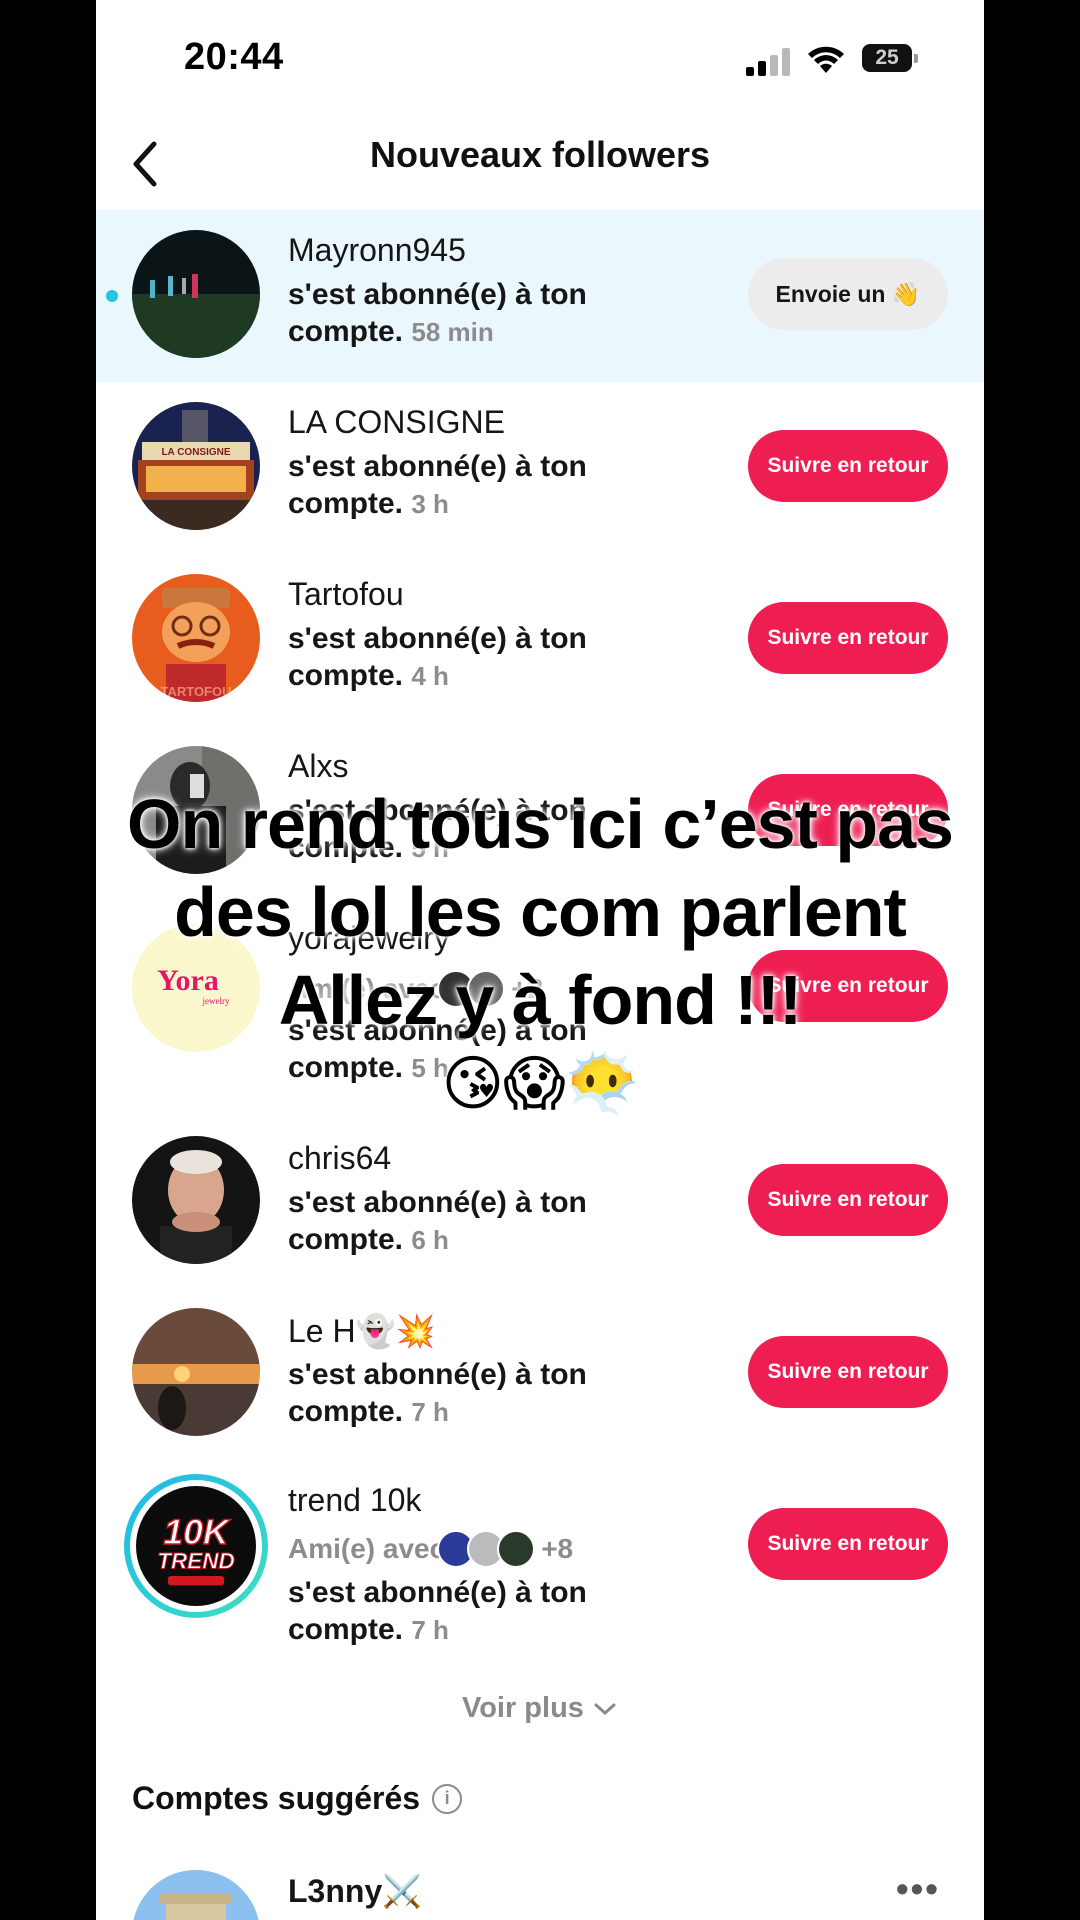 The height and width of the screenshot is (1920, 1080). I want to click on more-options-icon: •••, so click(918, 1889).